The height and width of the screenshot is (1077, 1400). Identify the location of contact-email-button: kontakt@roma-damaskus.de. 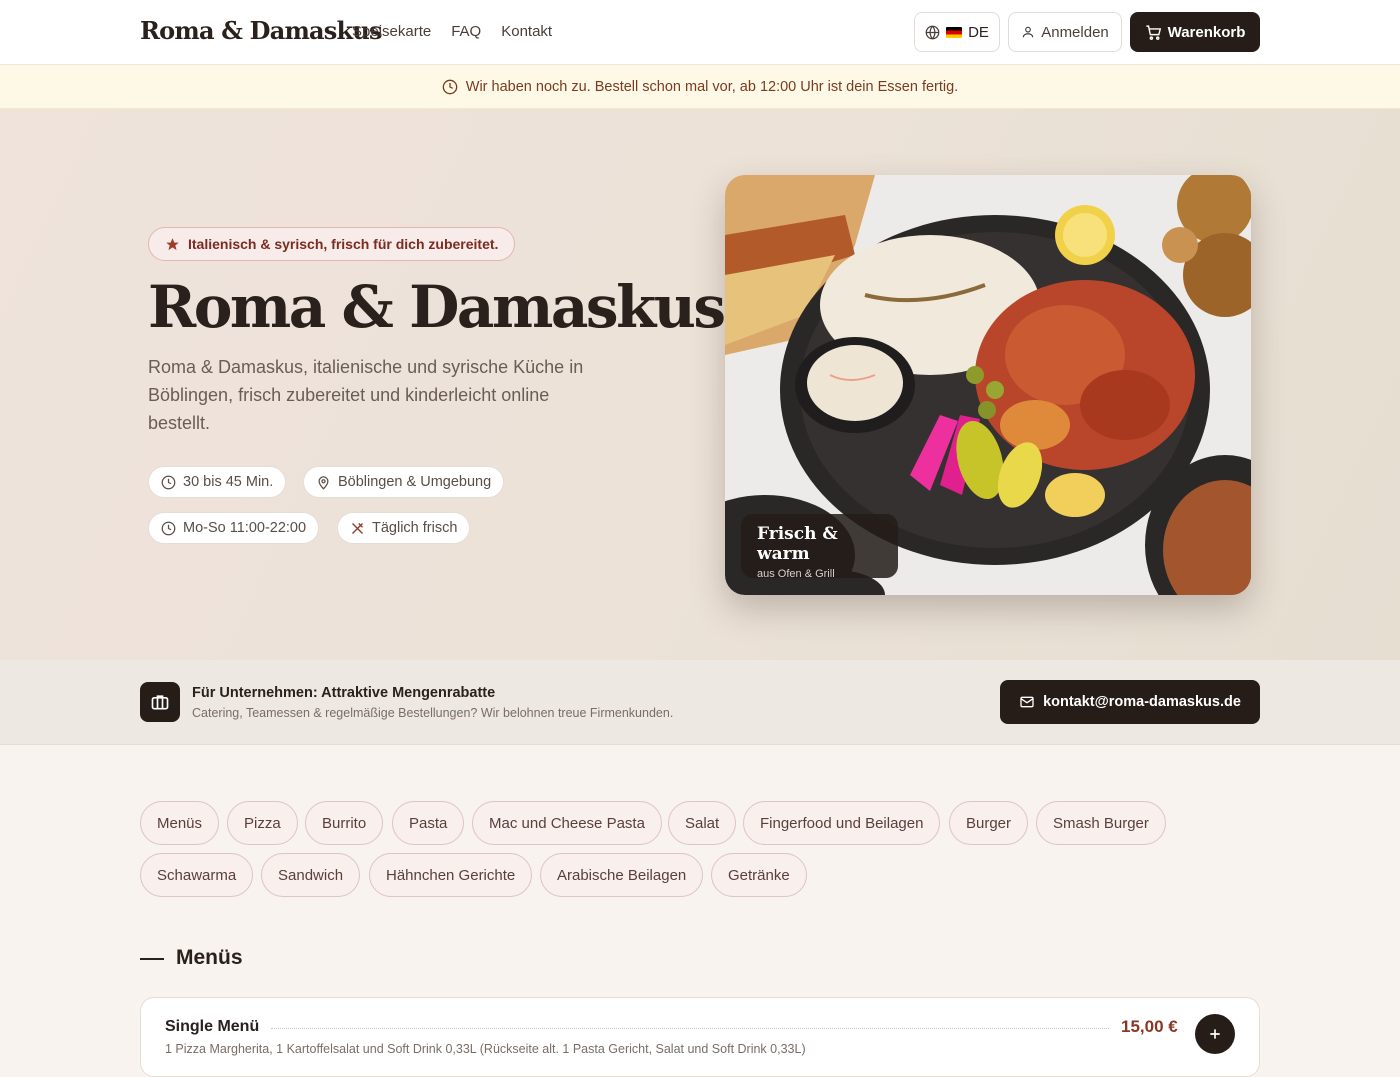
(1130, 702).